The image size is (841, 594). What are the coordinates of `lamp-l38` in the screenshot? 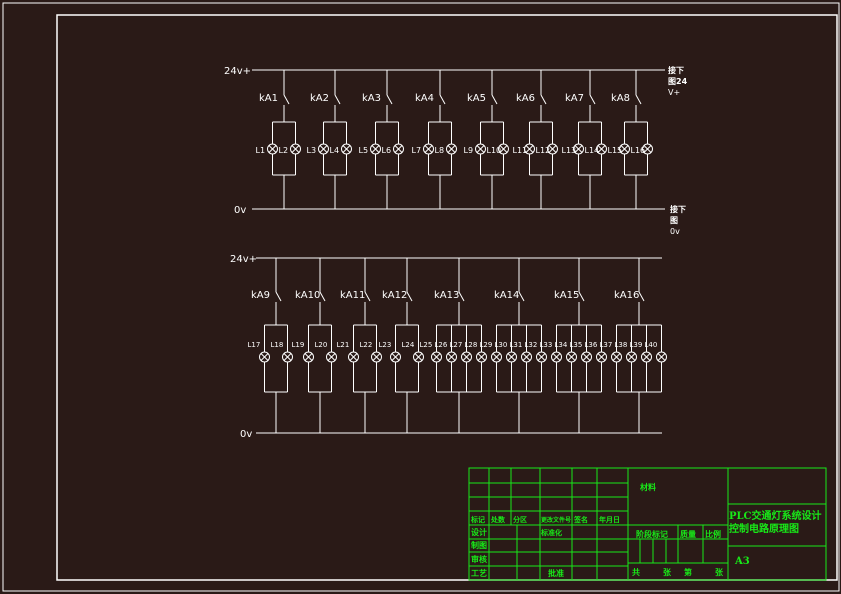 It's located at (631, 357).